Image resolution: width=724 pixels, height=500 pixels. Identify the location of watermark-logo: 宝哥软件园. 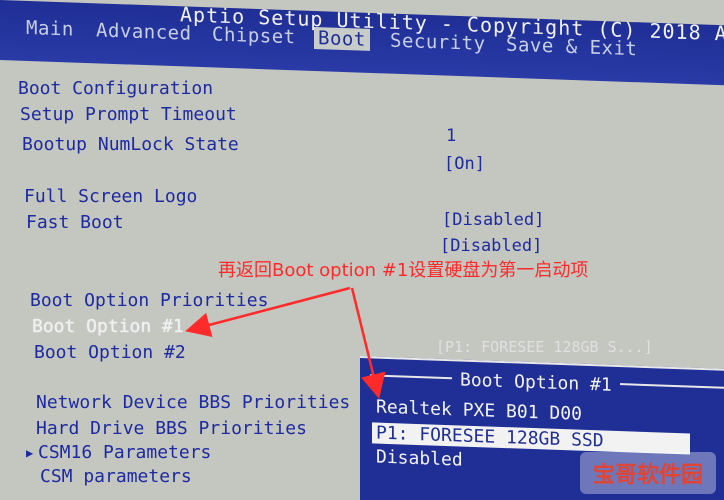
(648, 473).